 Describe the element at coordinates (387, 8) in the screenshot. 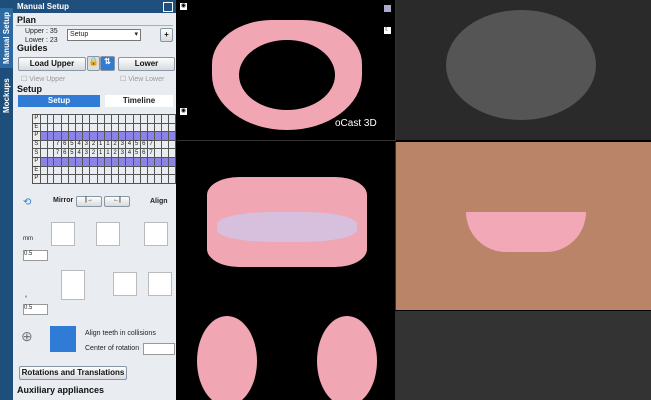

I see `layers-icon` at that location.